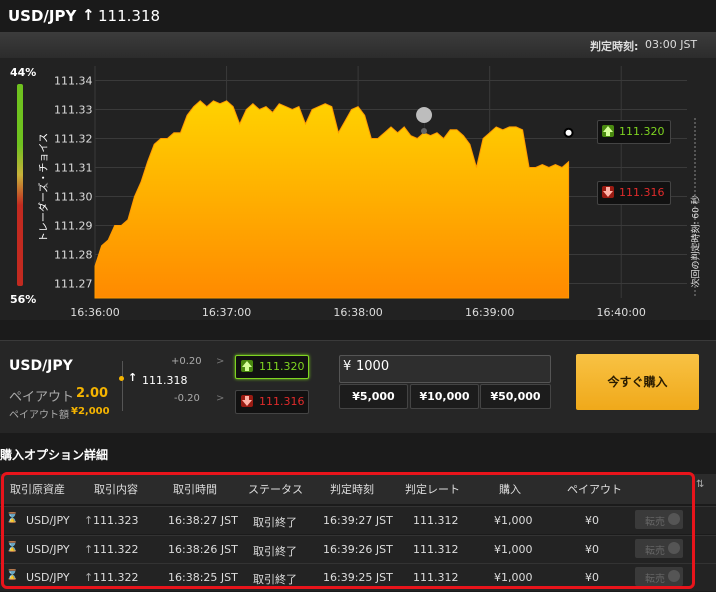  Describe the element at coordinates (282, 366) in the screenshot. I see `high-rate: 111.320` at that location.